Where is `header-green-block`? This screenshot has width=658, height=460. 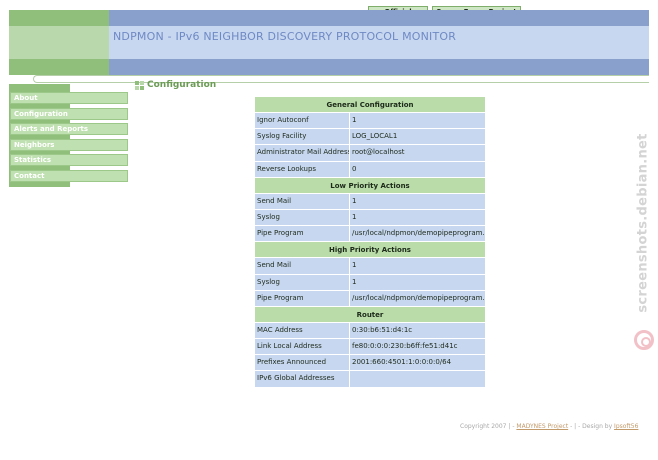
header-green-block is located at coordinates (59, 42).